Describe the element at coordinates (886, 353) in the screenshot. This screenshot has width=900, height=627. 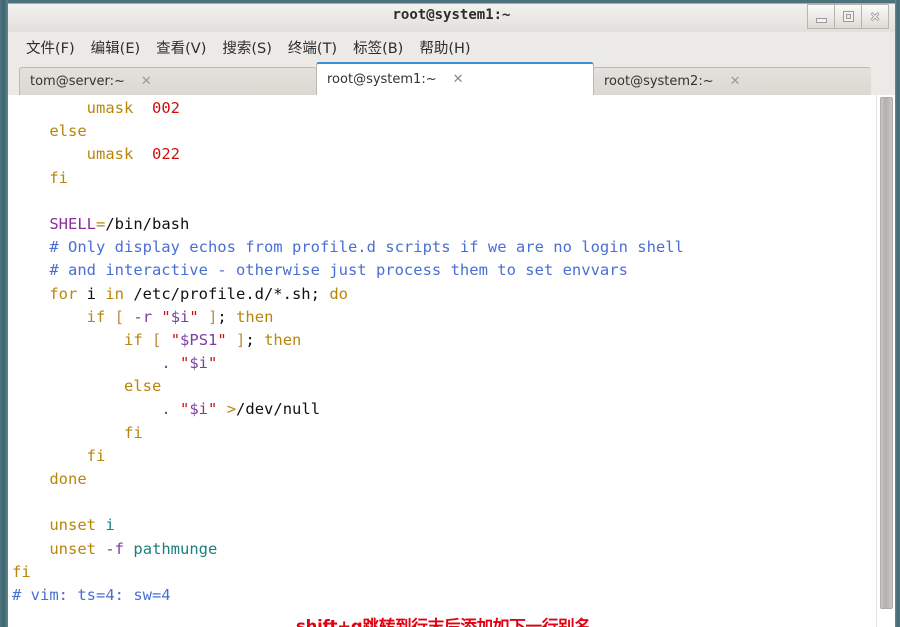
I see `scrollbar-thumb` at that location.